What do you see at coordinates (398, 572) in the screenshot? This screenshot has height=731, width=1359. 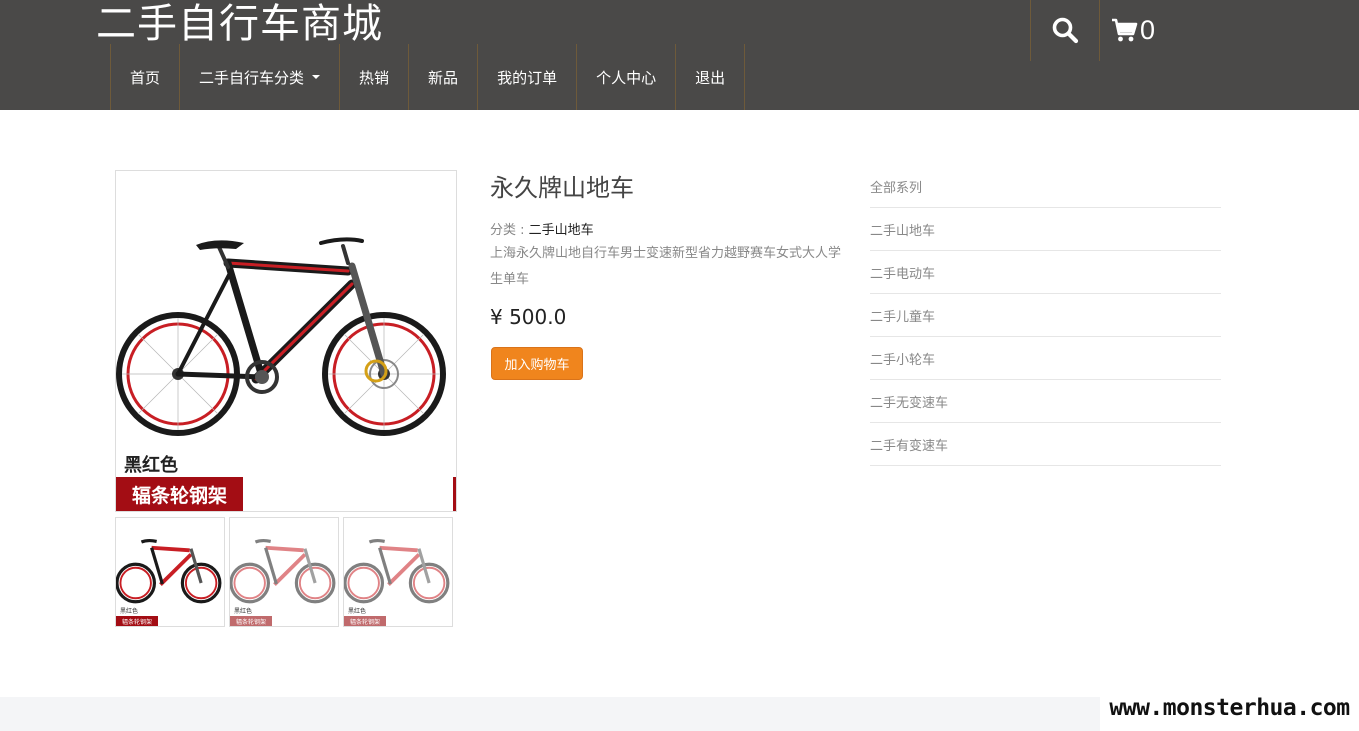 I see `thumbnail-3: 黑红色 辐条轮钢架` at bounding box center [398, 572].